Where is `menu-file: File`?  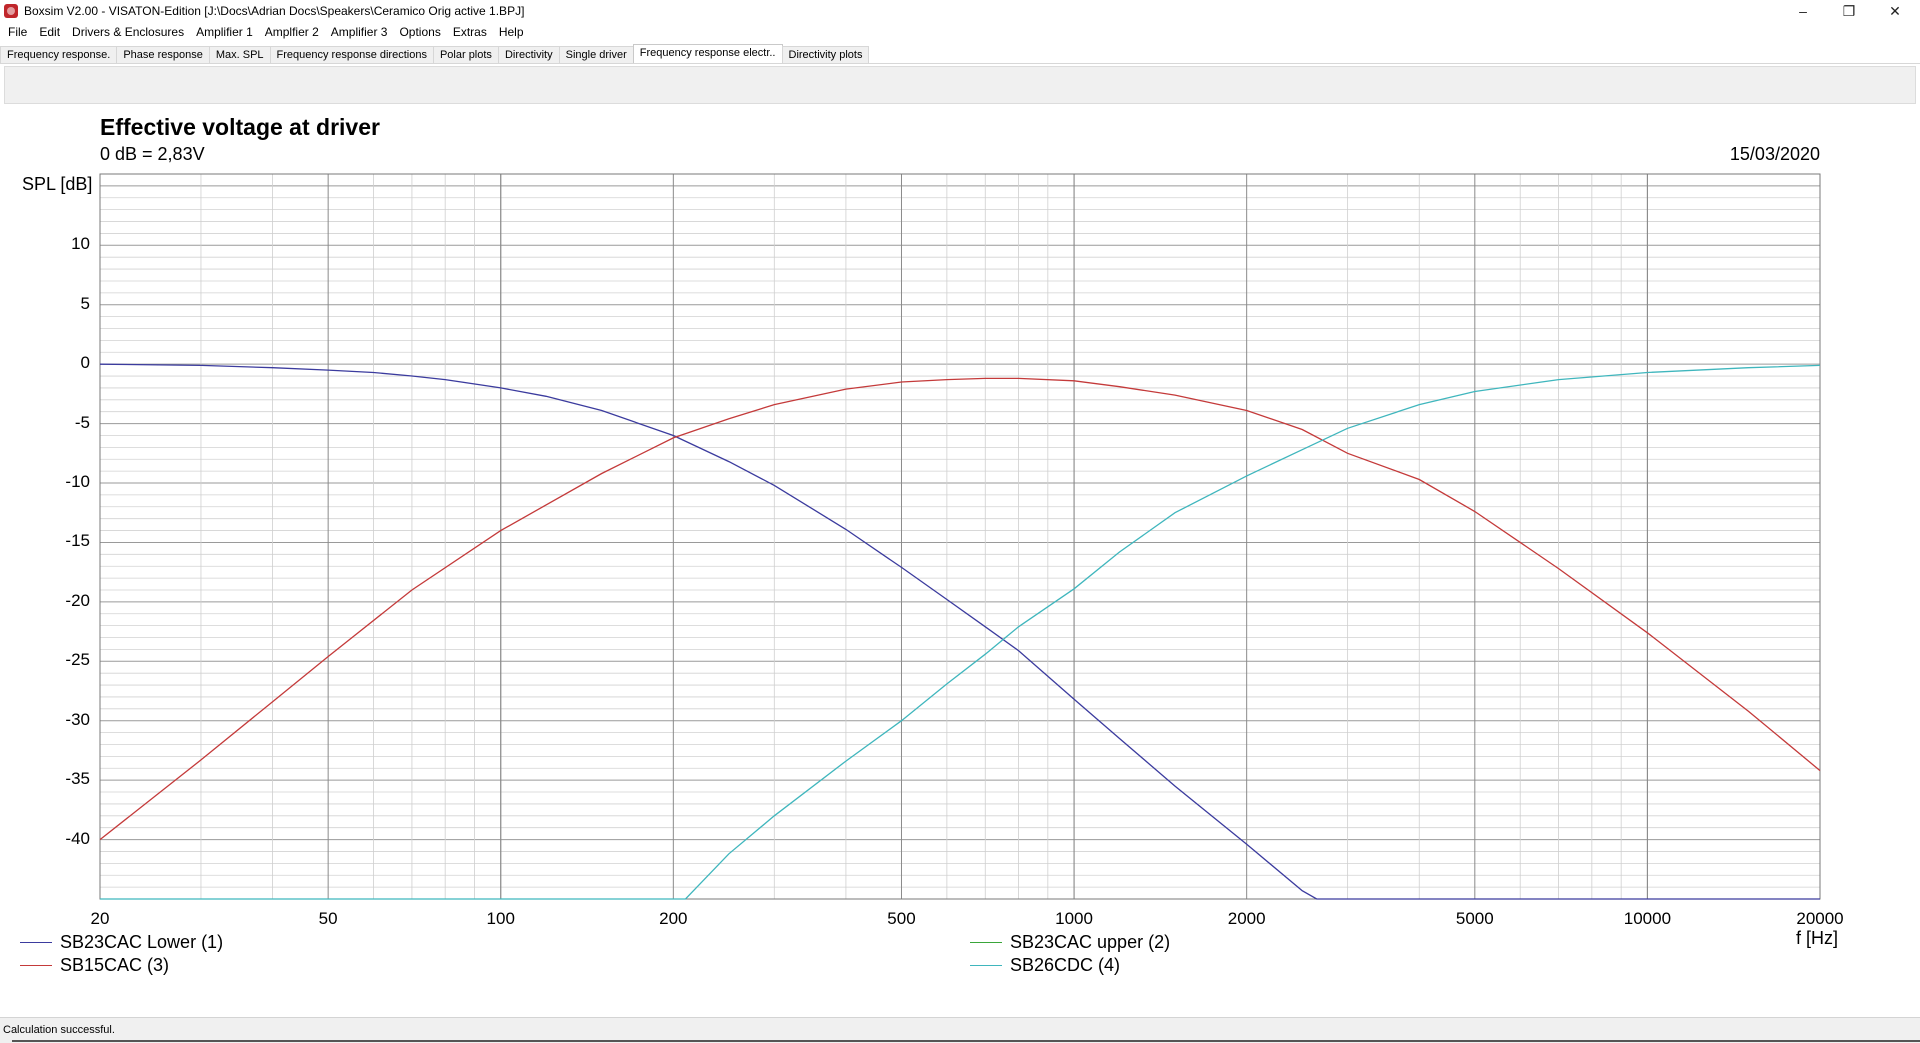
menu-file: File is located at coordinates (17, 32).